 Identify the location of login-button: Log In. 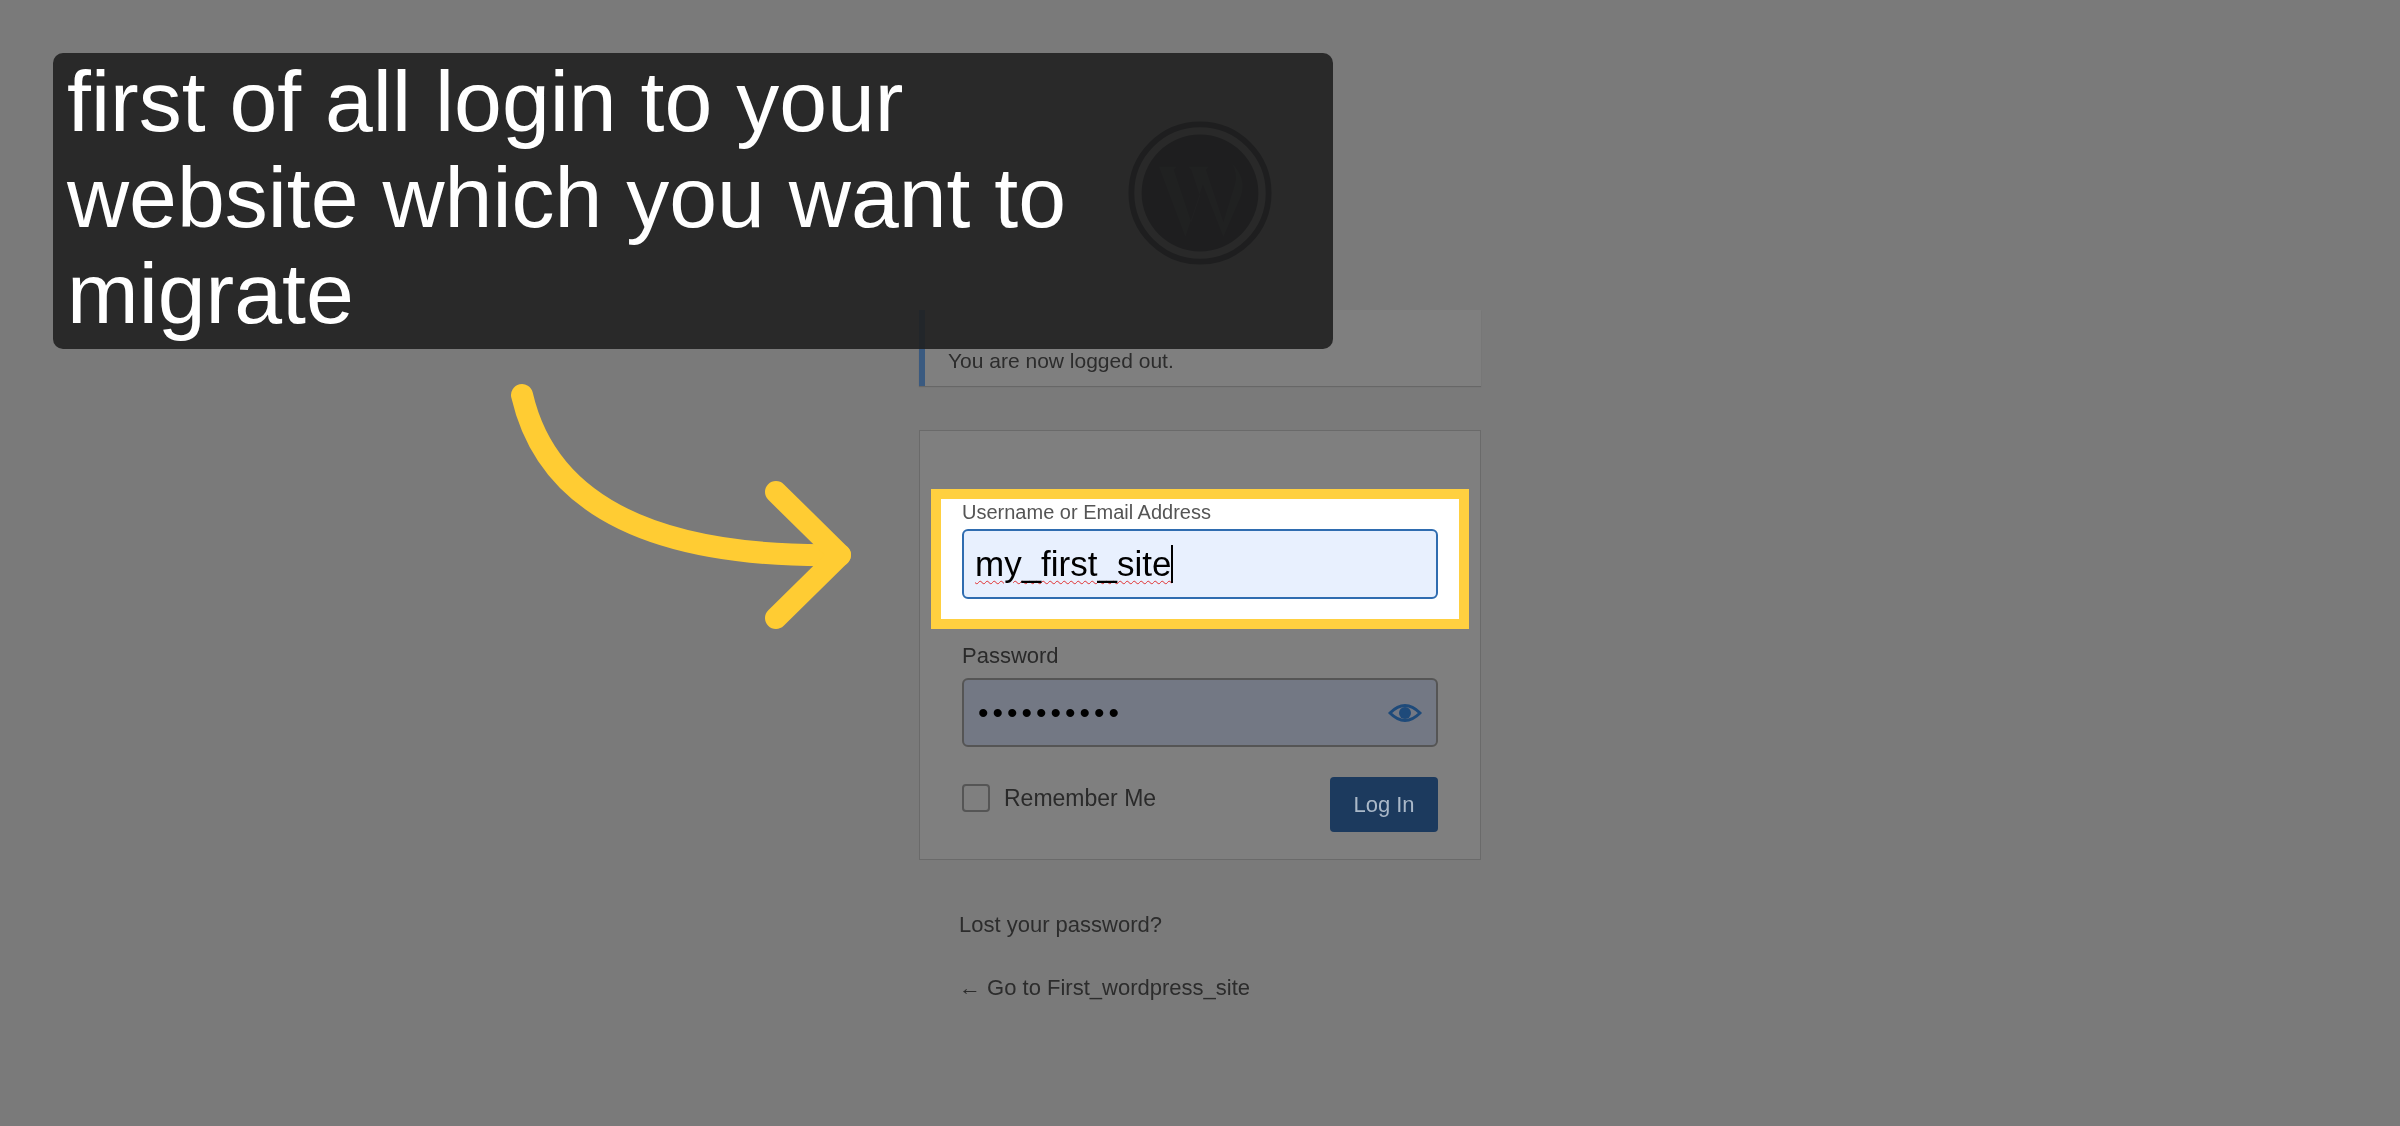
(1384, 804).